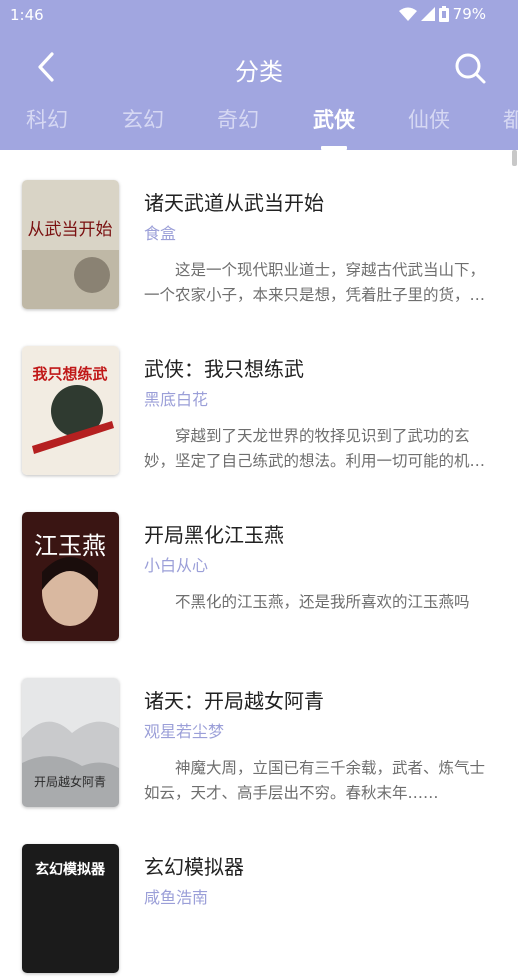 Image resolution: width=518 pixels, height=980 pixels. Describe the element at coordinates (70, 576) in the screenshot. I see `book-cover: 江玉燕` at that location.